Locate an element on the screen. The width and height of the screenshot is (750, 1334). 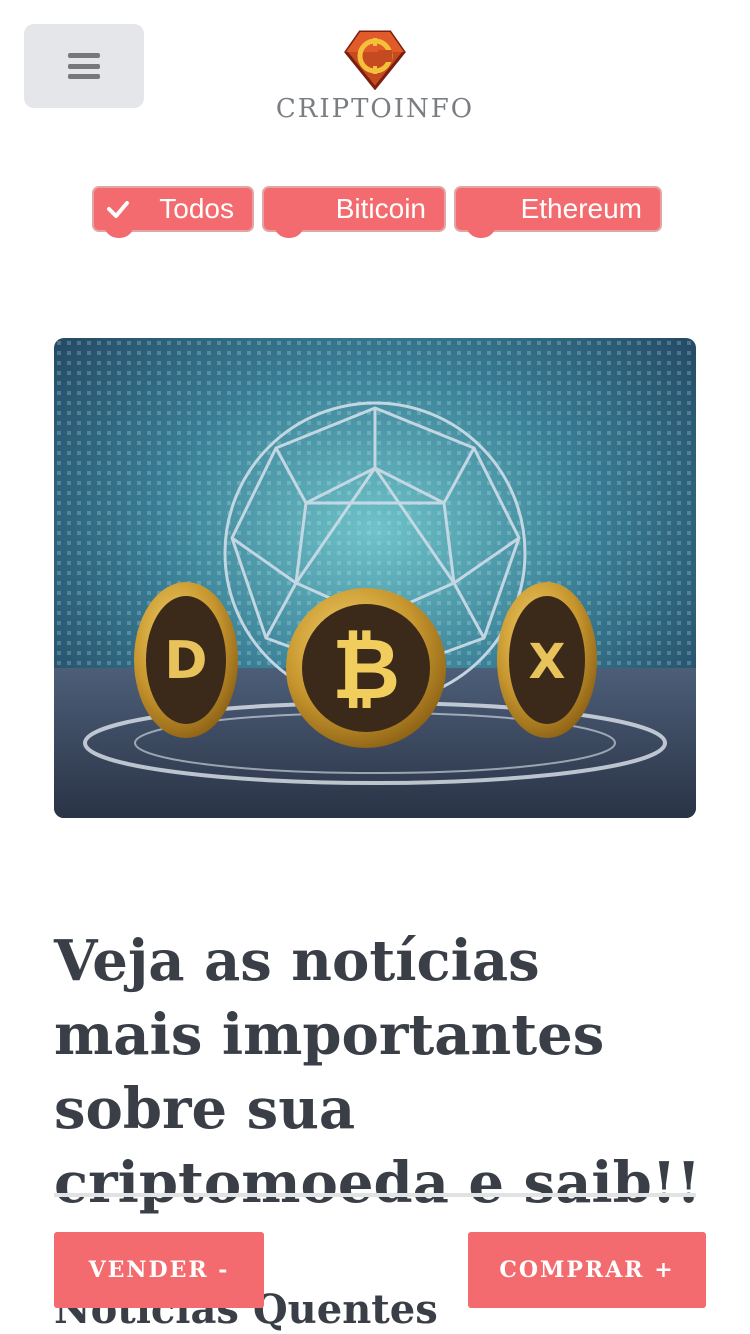
sell-button: VENDER - is located at coordinates (159, 1270).